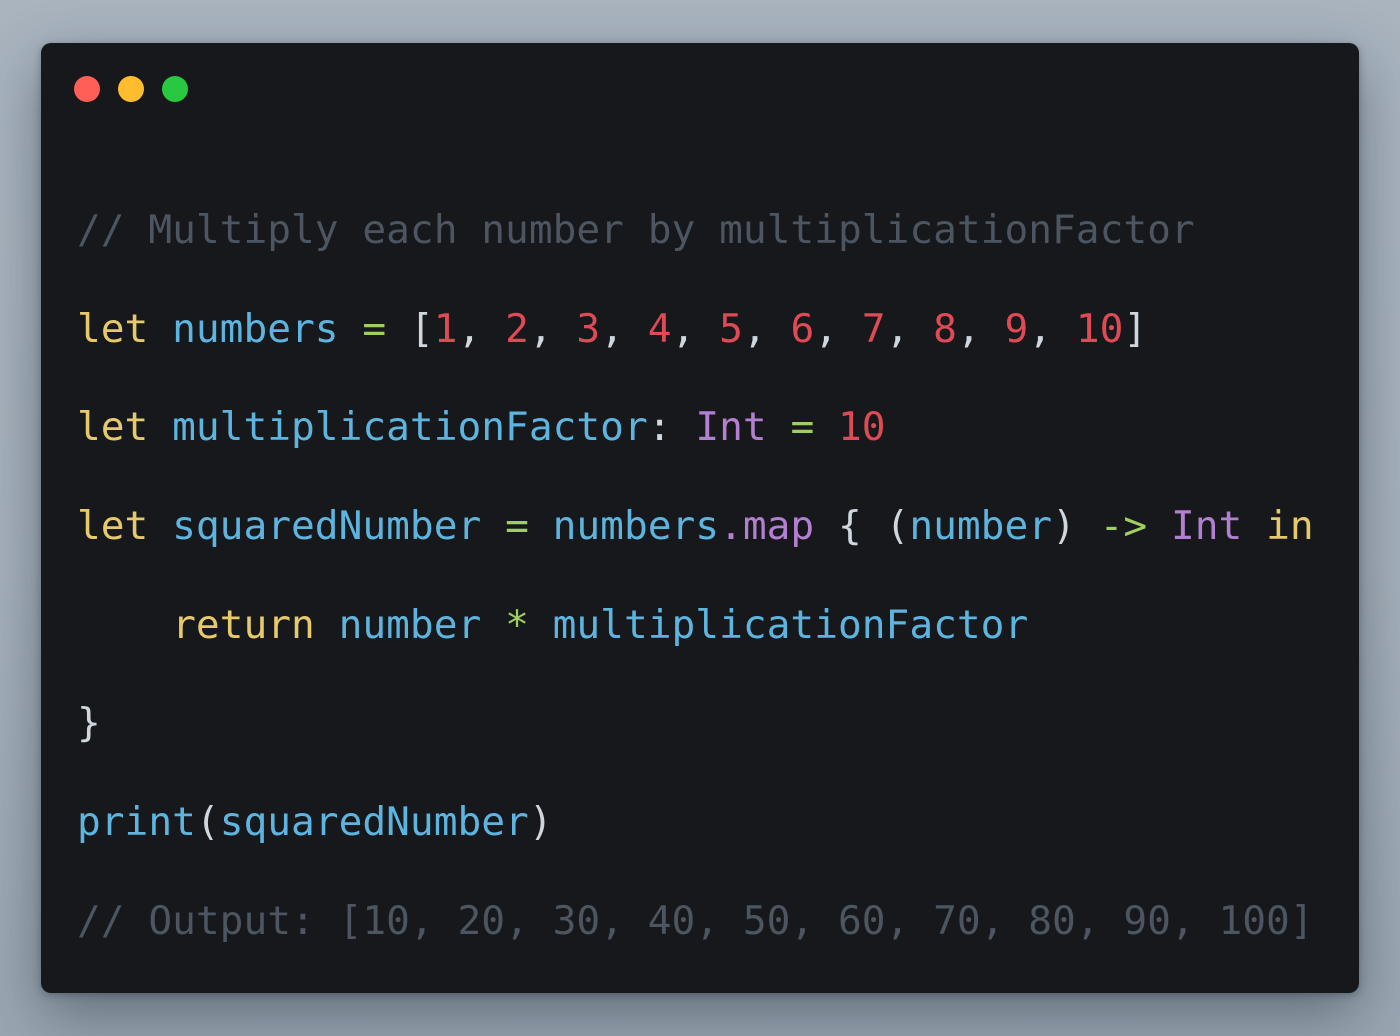  Describe the element at coordinates (731, 328) in the screenshot. I see `code-token-num: 5` at that location.